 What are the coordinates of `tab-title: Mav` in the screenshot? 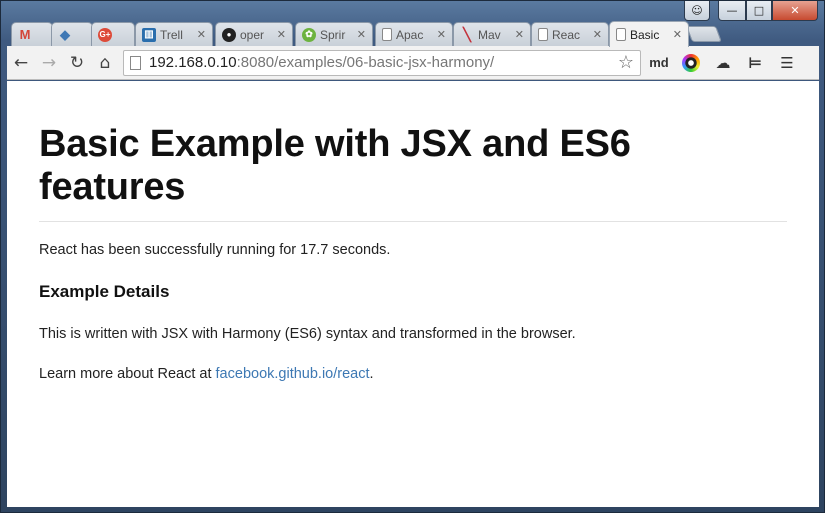 It's located at (489, 34).